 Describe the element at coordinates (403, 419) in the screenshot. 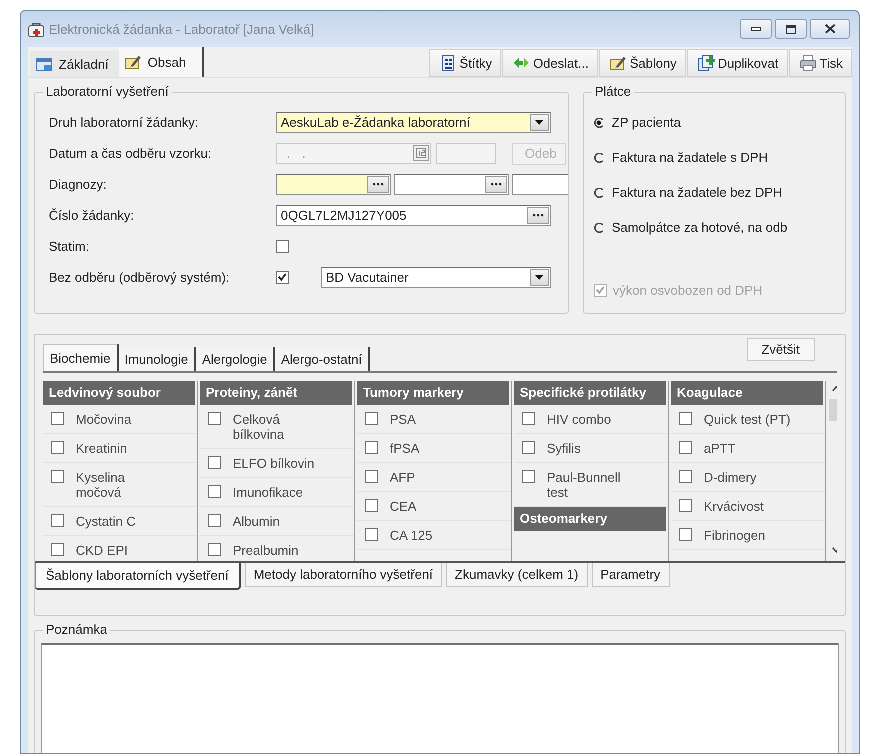

I see `test-label: PSA` at that location.